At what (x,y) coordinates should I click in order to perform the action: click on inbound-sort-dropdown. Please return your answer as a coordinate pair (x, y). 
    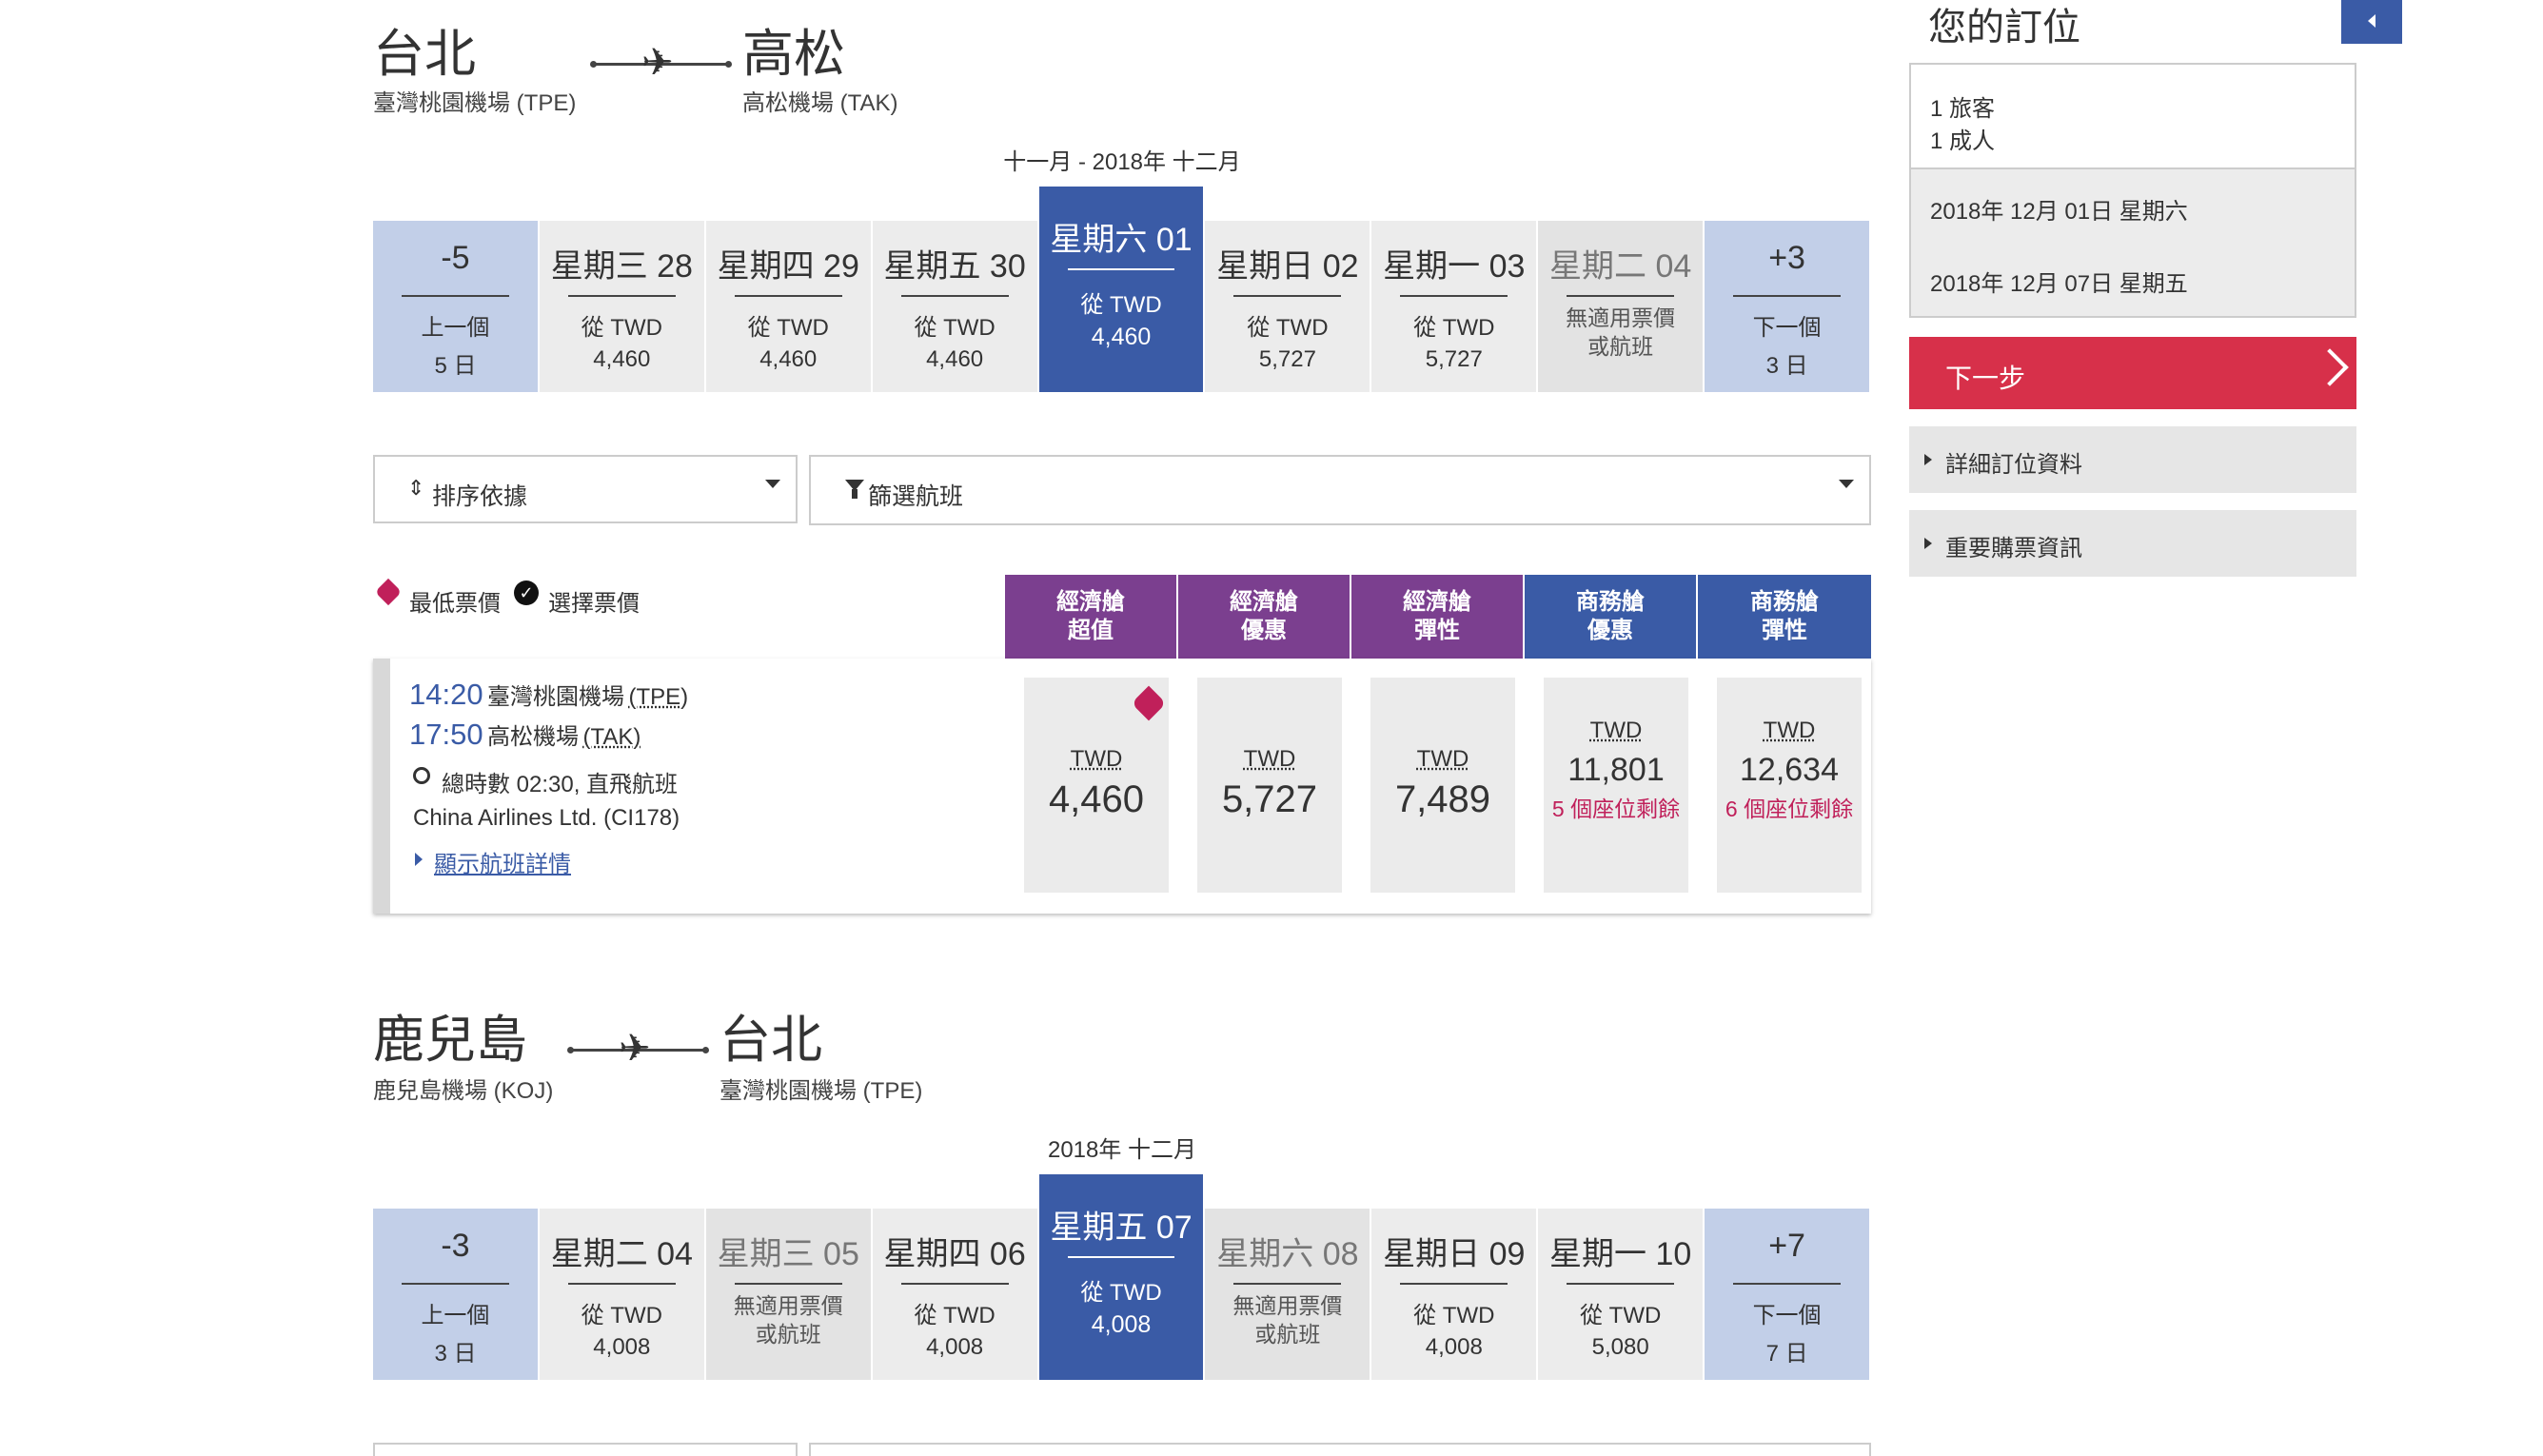
    Looking at the image, I should click on (585, 1449).